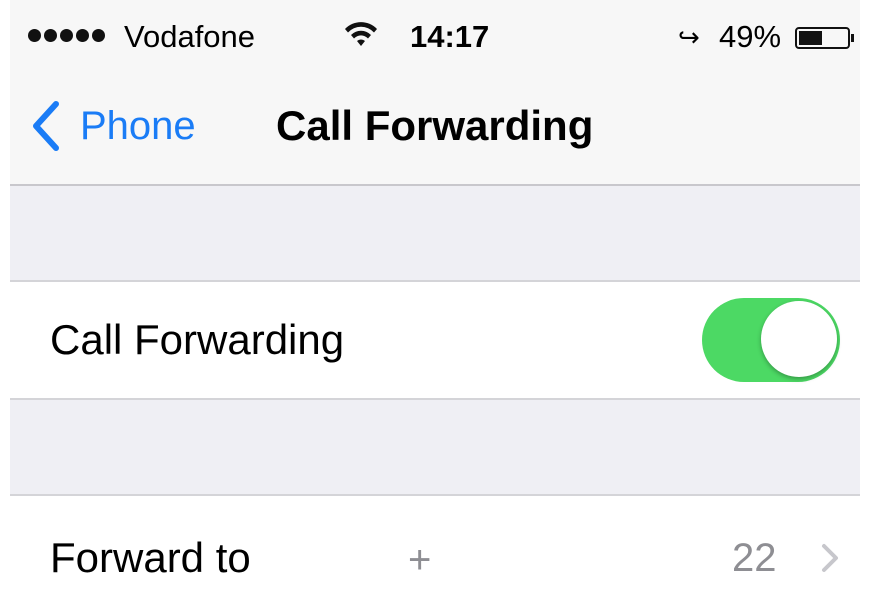  What do you see at coordinates (138, 126) in the screenshot?
I see `back-button-label: Phone` at bounding box center [138, 126].